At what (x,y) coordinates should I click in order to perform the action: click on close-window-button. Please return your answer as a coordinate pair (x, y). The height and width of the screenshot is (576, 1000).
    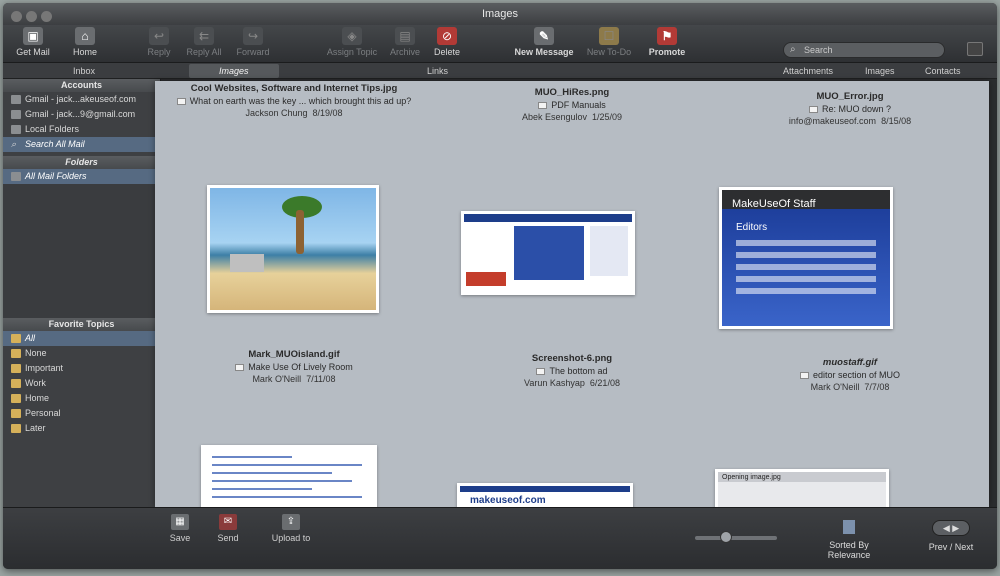
    Looking at the image, I should click on (16, 16).